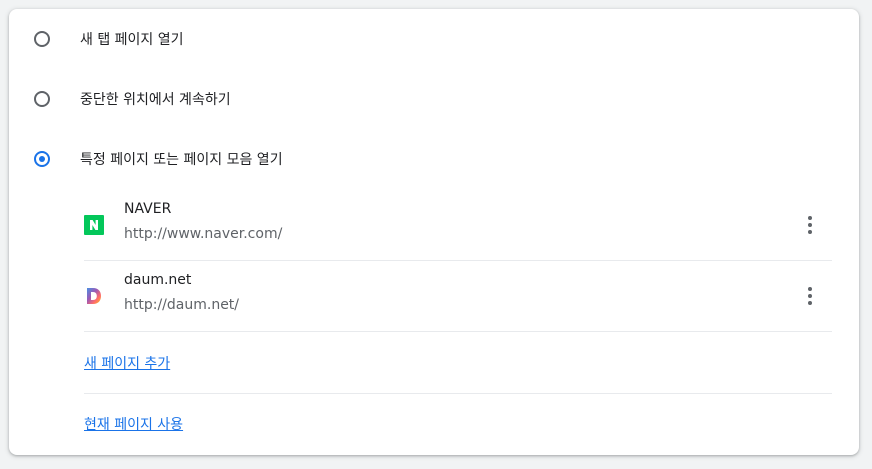 Image resolution: width=872 pixels, height=469 pixels. What do you see at coordinates (94, 225) in the screenshot?
I see `naver-favicon-icon` at bounding box center [94, 225].